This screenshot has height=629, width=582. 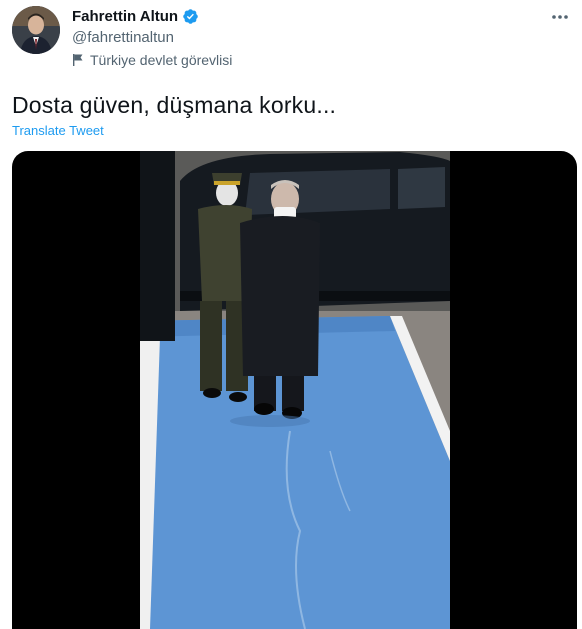 I want to click on user-handle: @fahrettinaltun, so click(x=123, y=37).